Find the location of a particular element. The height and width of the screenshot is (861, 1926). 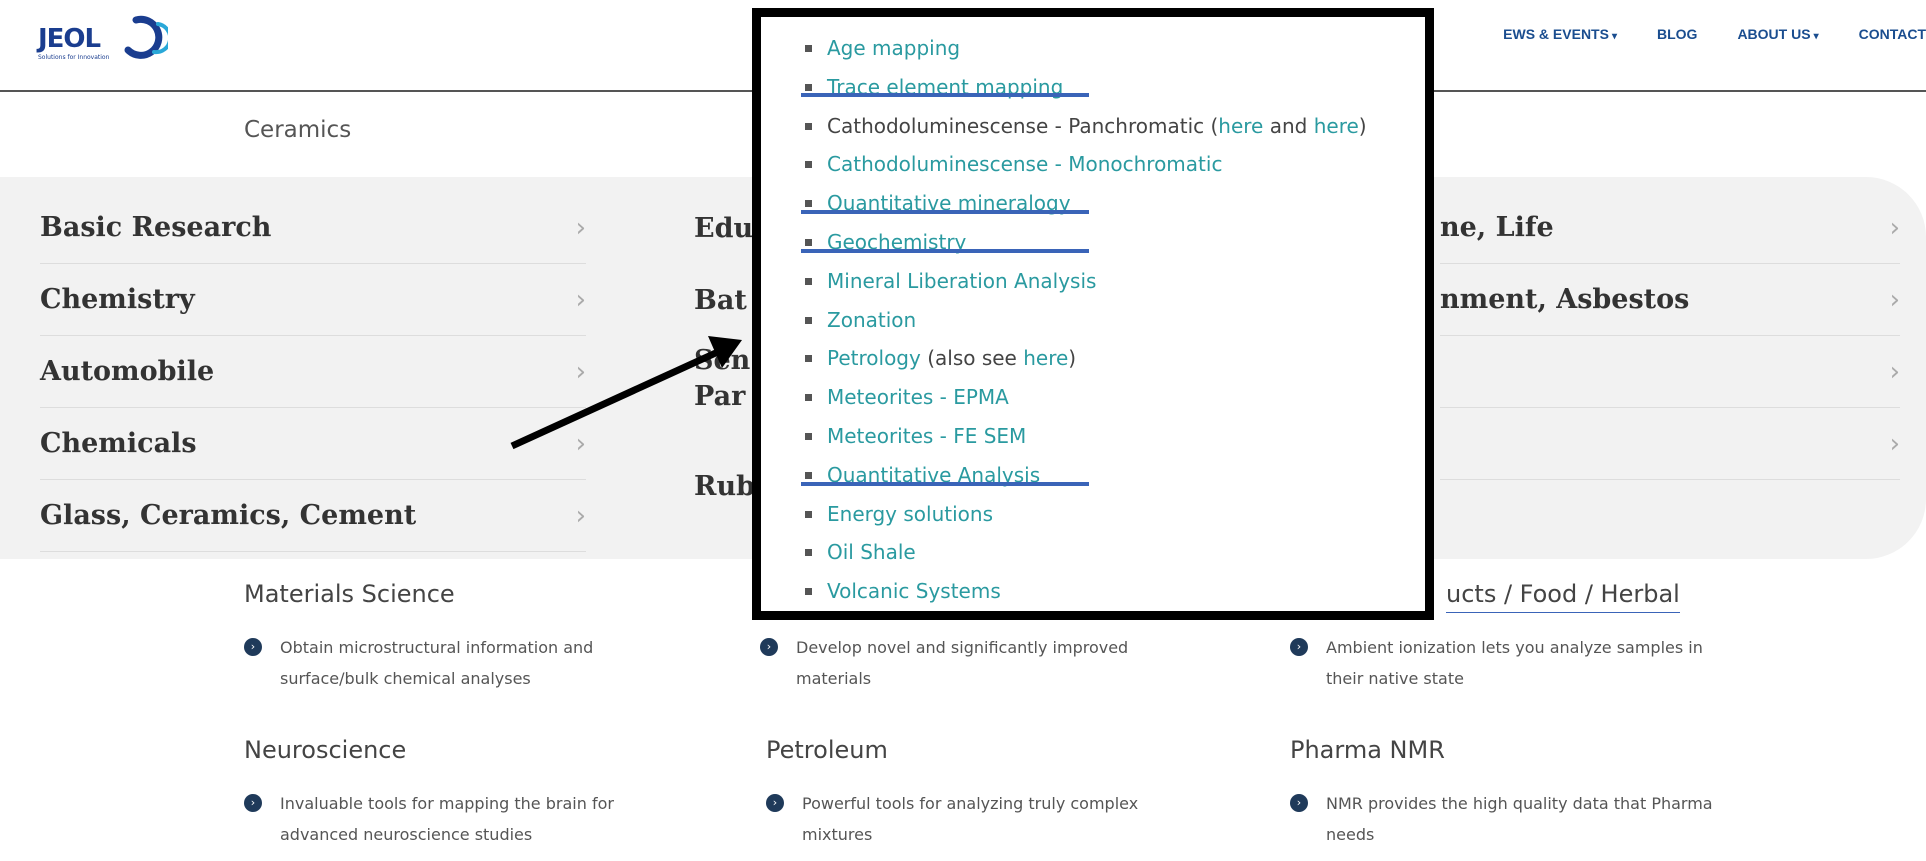

application-link: Meteorites - EPMA is located at coordinates (918, 397).